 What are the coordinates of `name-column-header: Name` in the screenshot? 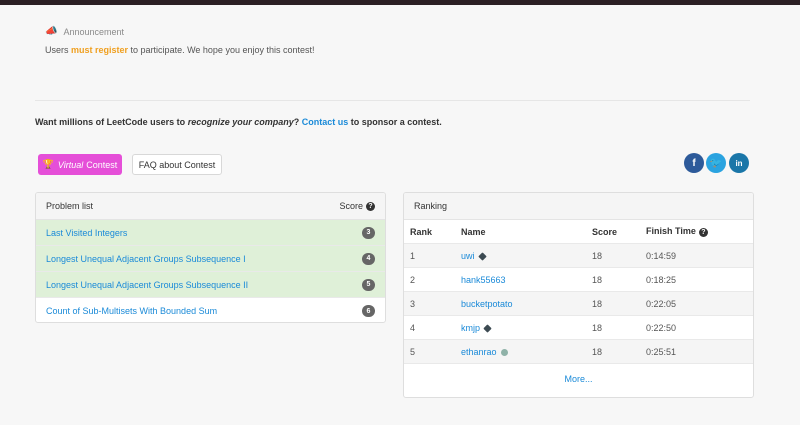 It's located at (473, 231).